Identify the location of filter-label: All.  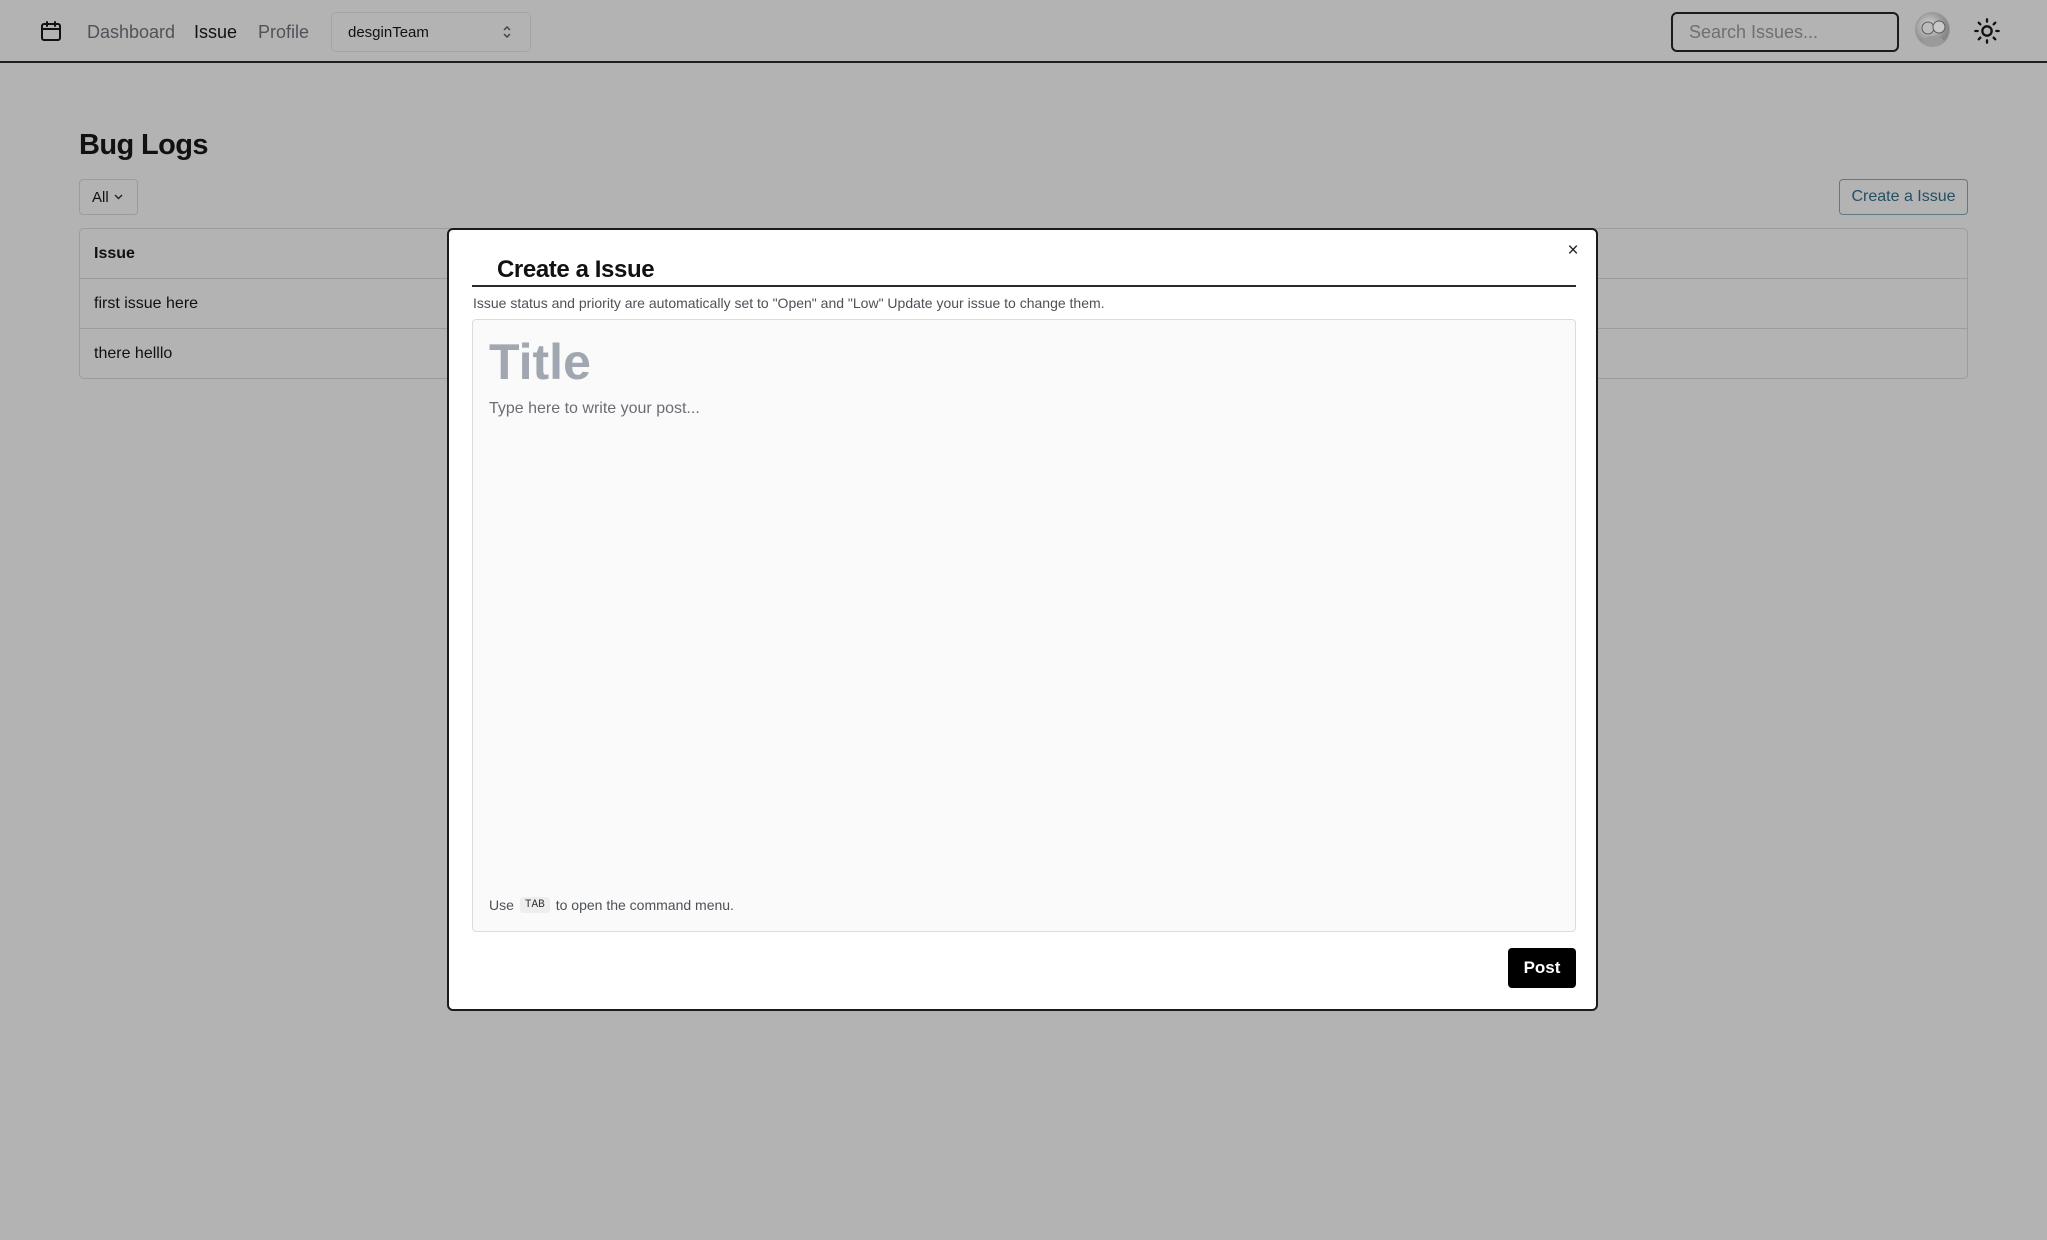
(100, 197).